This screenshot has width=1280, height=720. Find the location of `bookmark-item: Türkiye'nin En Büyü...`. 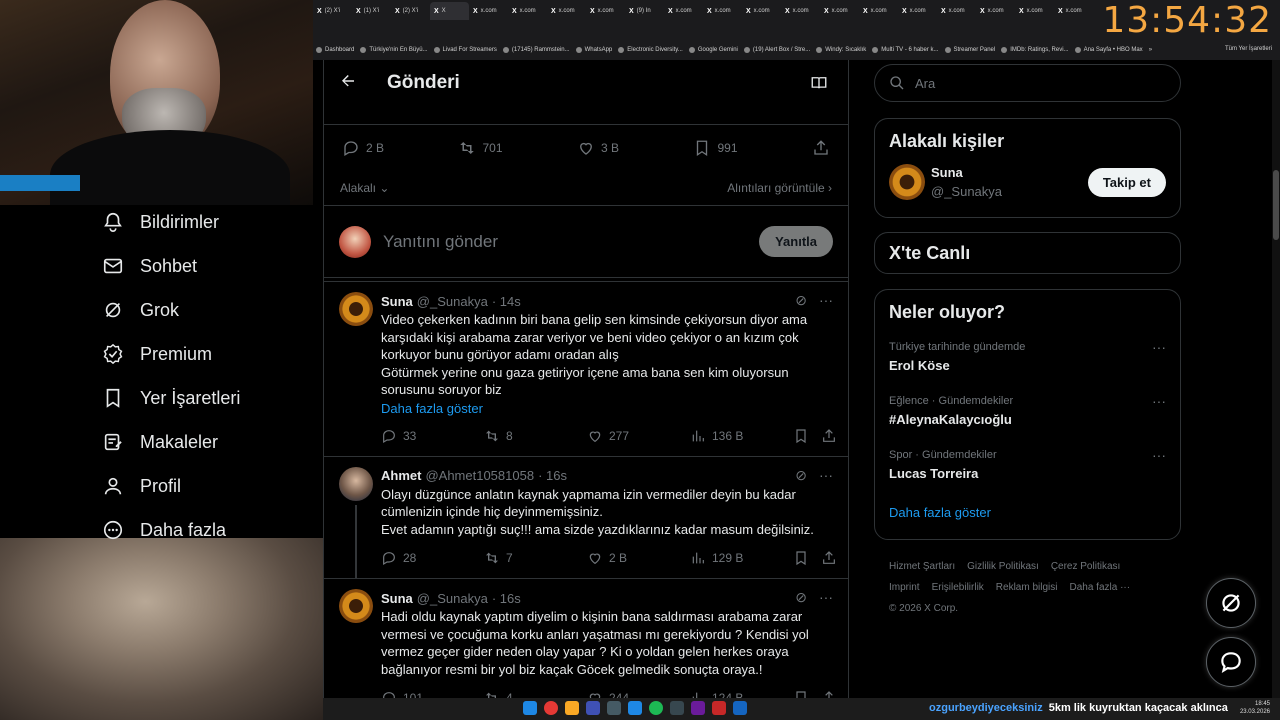

bookmark-item: Türkiye'nin En Büyü... is located at coordinates (394, 50).